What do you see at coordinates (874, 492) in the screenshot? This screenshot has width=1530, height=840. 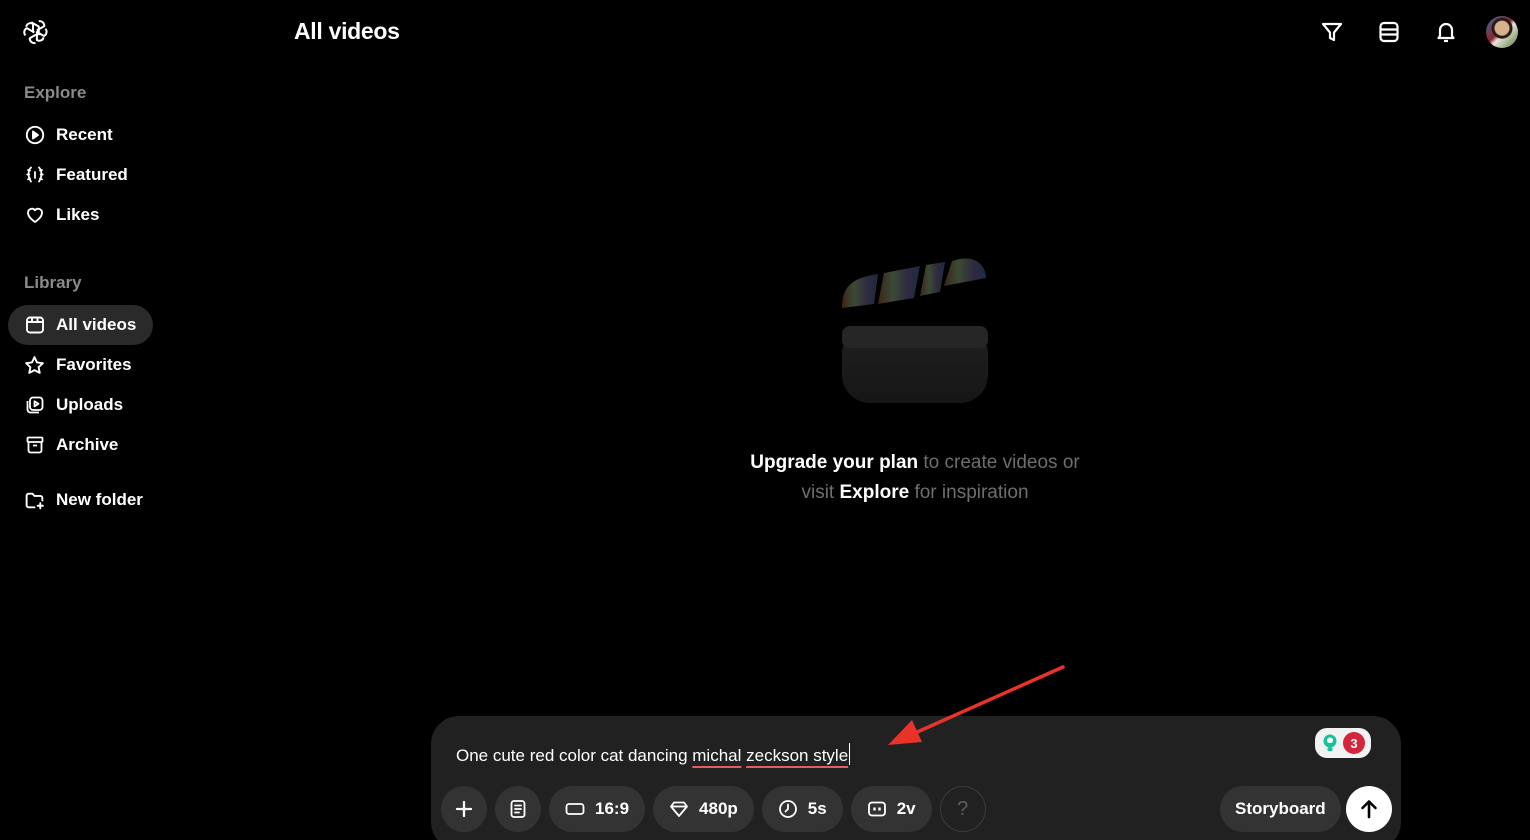 I see `explore-link: Explore` at bounding box center [874, 492].